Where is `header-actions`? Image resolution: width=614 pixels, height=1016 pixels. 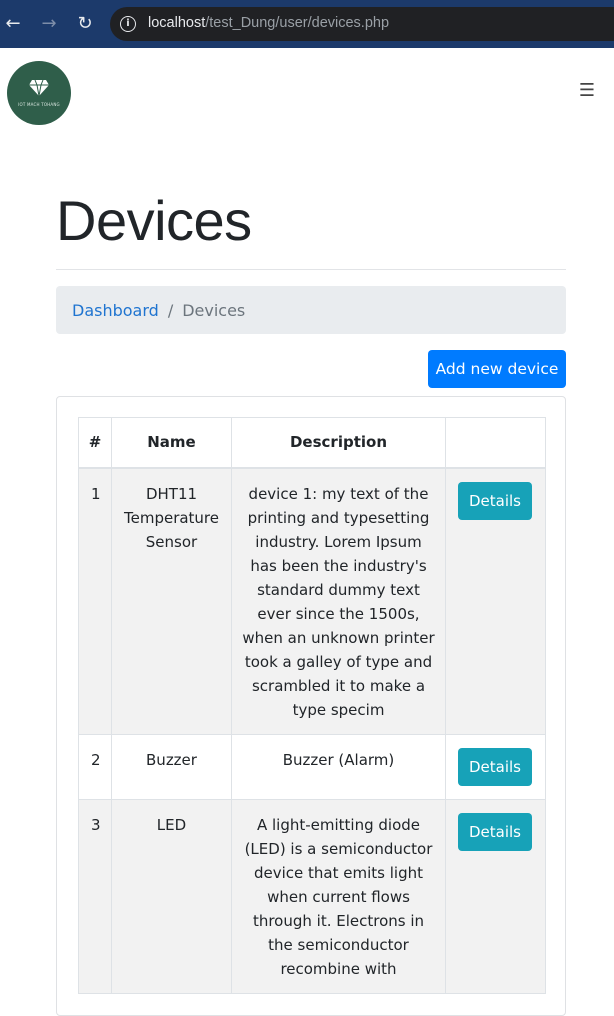 header-actions is located at coordinates (495, 443).